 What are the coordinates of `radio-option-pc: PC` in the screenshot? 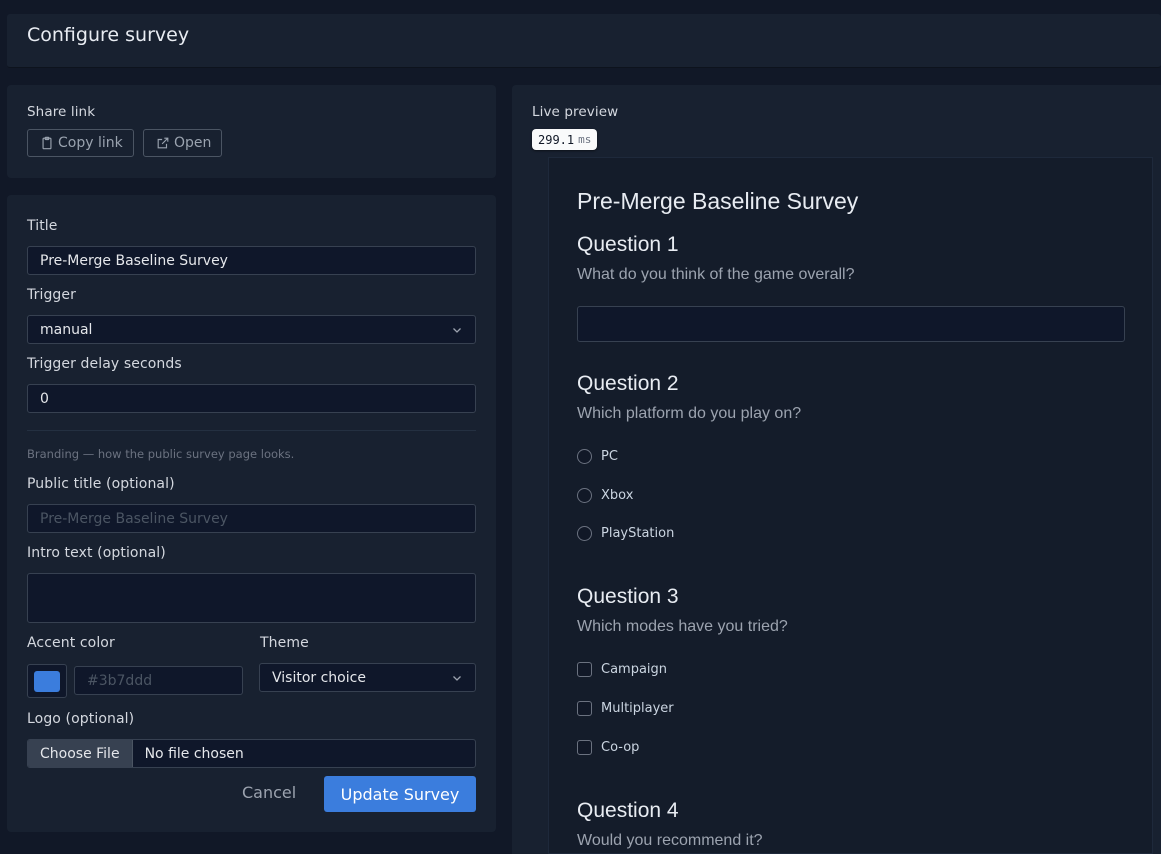 It's located at (597, 456).